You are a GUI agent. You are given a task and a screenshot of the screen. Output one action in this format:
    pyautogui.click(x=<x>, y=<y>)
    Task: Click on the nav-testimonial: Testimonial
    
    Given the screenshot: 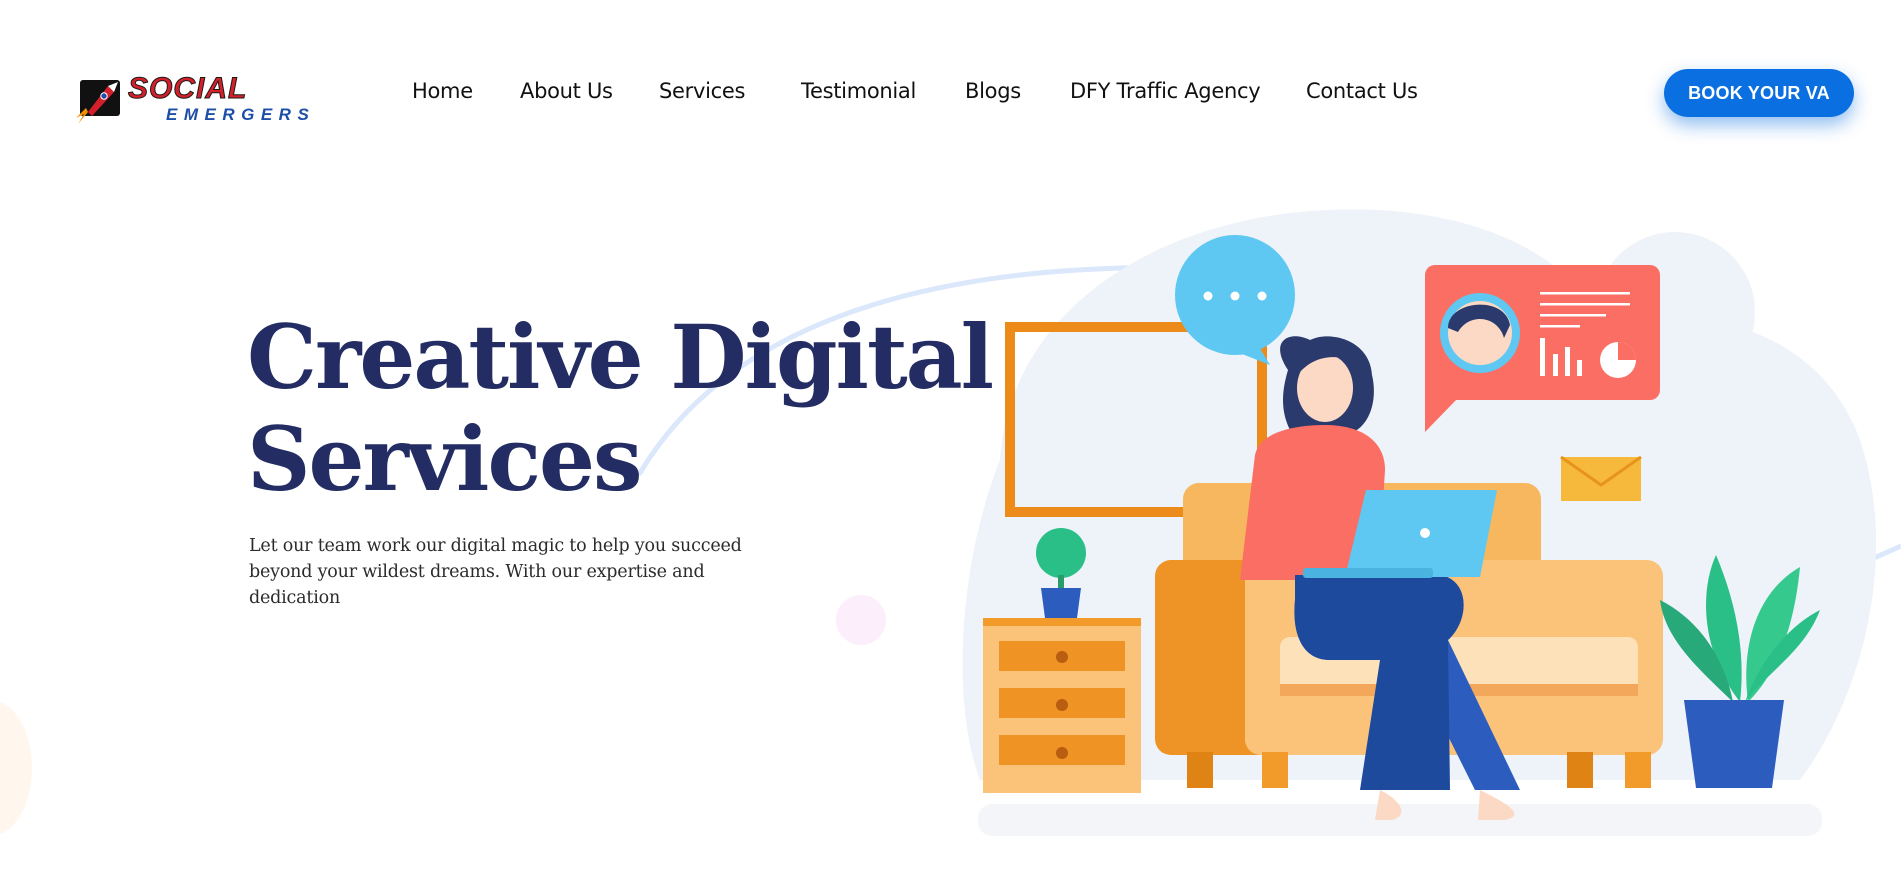 What is the action you would take?
    pyautogui.click(x=858, y=91)
    